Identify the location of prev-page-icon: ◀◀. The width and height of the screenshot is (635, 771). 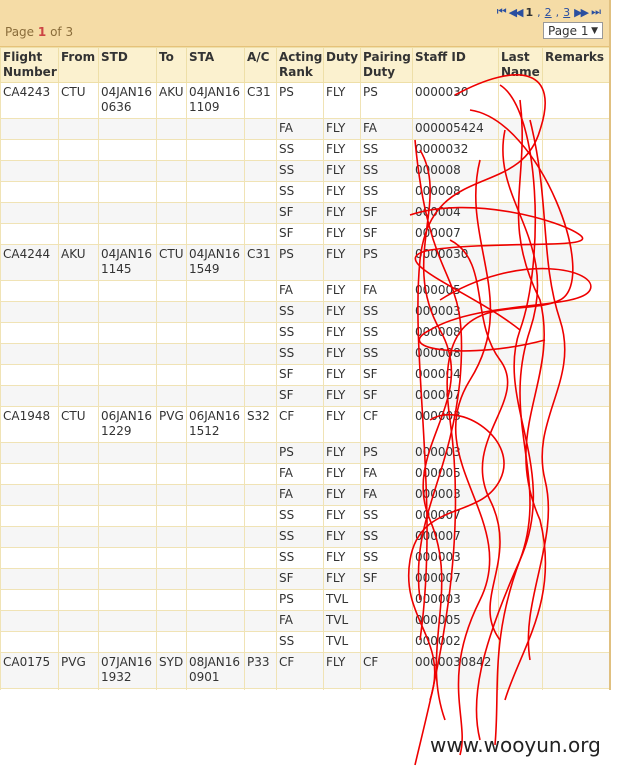
(516, 12).